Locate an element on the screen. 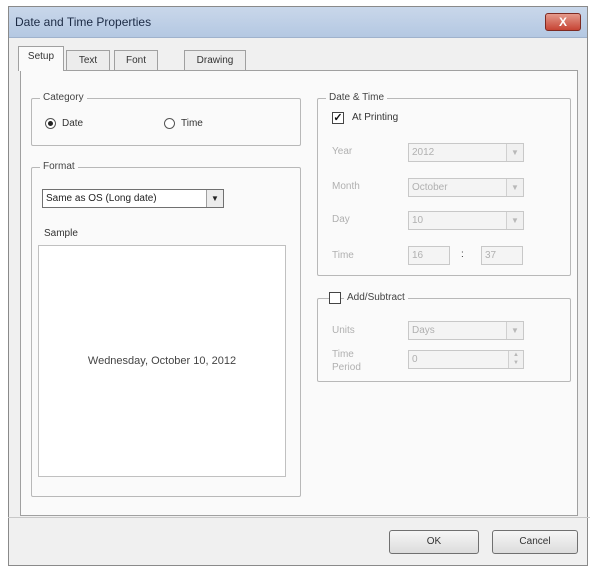  sample-text: Wednesday, October 10, 2012 is located at coordinates (162, 361).